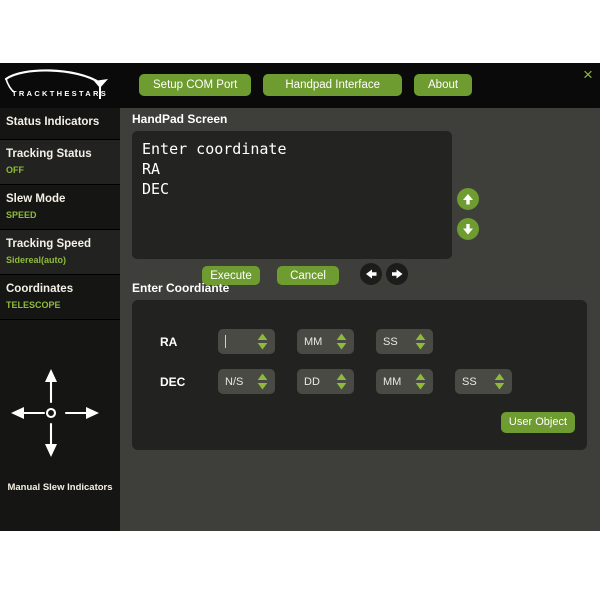 The image size is (600, 600). I want to click on handpad-screen-section-label: HandPad Screen, so click(180, 119).